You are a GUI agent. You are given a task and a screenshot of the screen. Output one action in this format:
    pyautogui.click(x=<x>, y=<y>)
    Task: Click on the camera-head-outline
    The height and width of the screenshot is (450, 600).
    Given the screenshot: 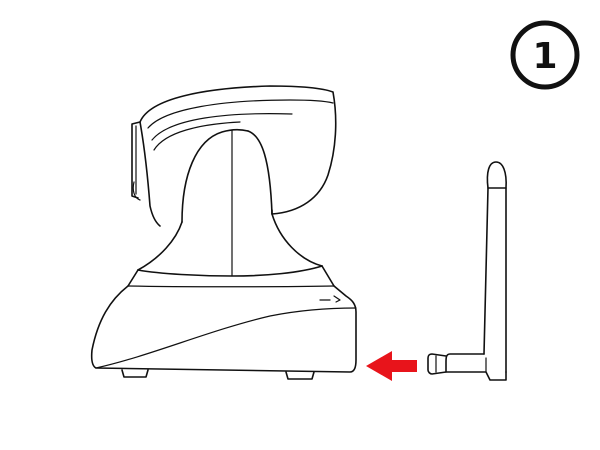 What is the action you would take?
    pyautogui.click(x=238, y=150)
    